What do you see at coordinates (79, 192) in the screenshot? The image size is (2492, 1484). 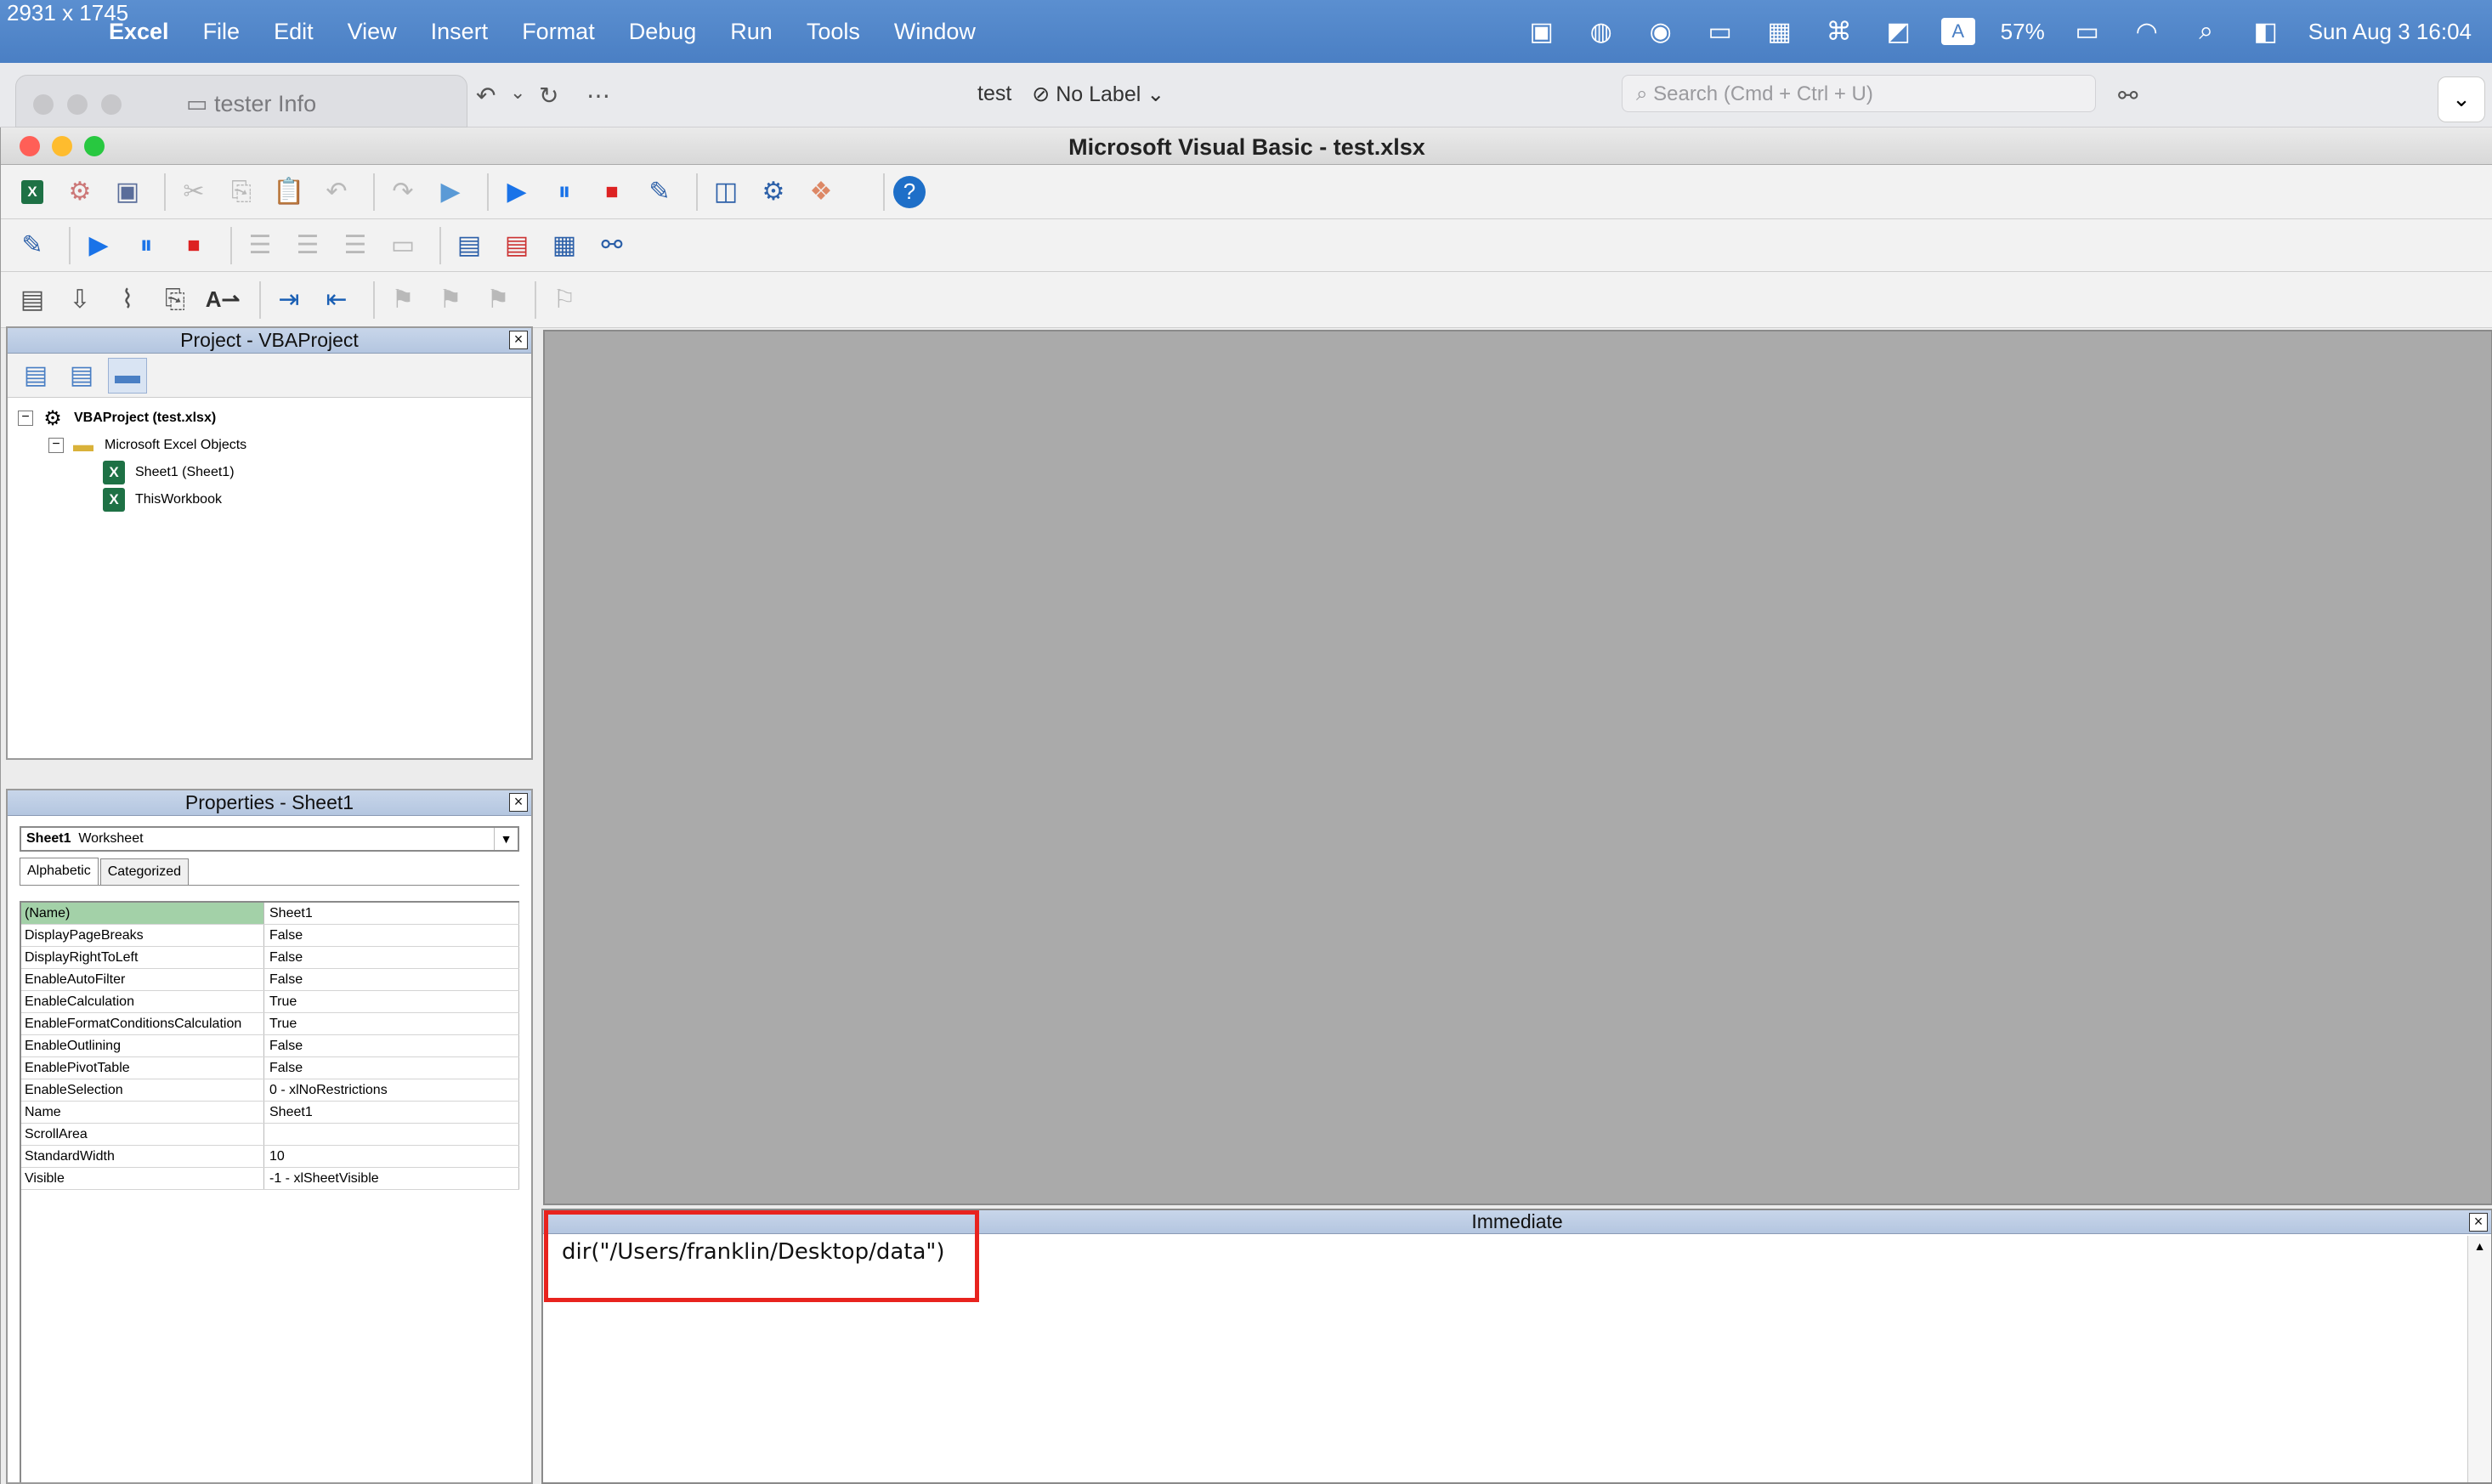 I see `insert-module-icon: ⚙` at bounding box center [79, 192].